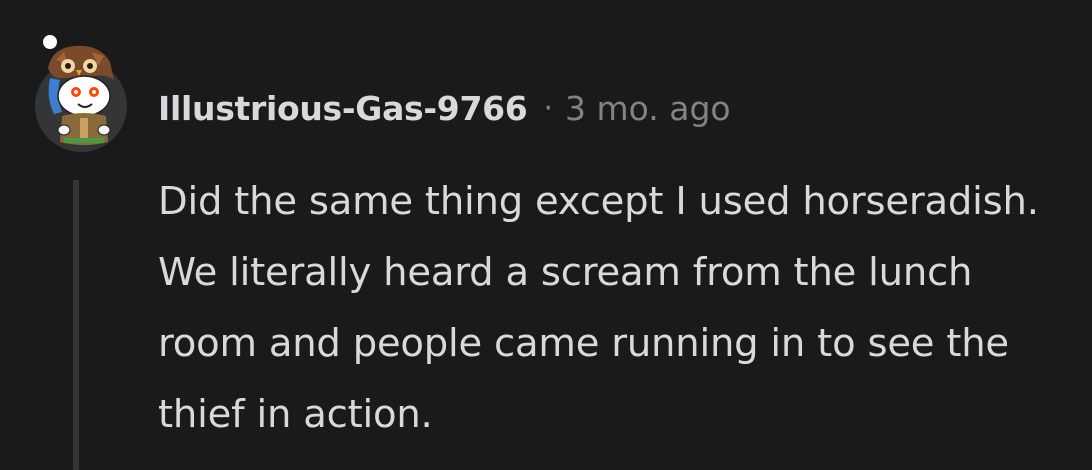 The image size is (1092, 470). I want to click on user-avatar, so click(81, 93).